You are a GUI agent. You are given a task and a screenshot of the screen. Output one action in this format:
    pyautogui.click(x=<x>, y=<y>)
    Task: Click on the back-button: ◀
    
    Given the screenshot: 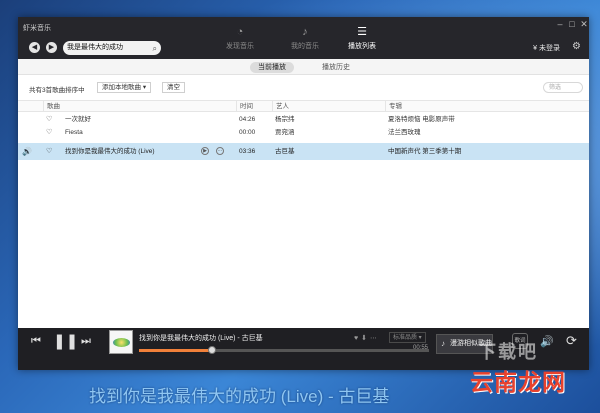 What is the action you would take?
    pyautogui.click(x=34, y=47)
    